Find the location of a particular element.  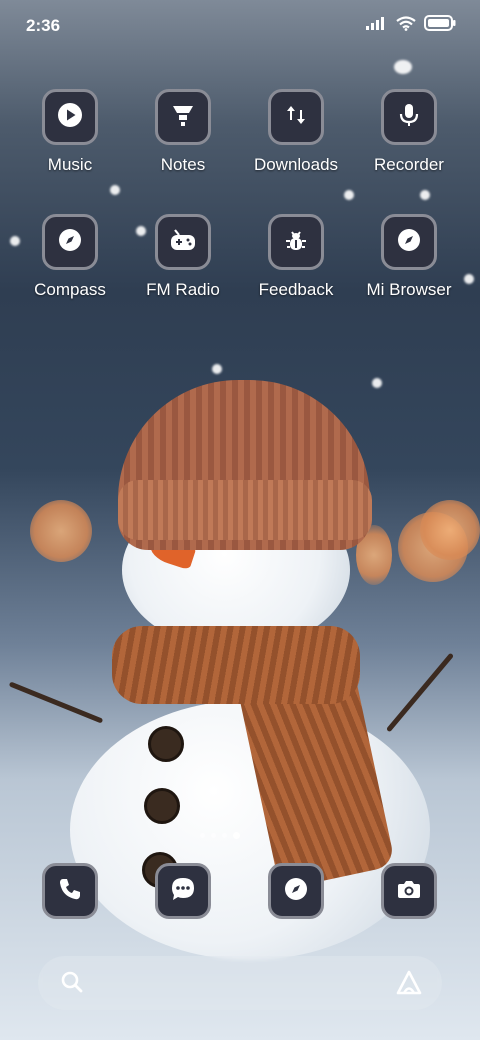

bug-icon is located at coordinates (296, 242).